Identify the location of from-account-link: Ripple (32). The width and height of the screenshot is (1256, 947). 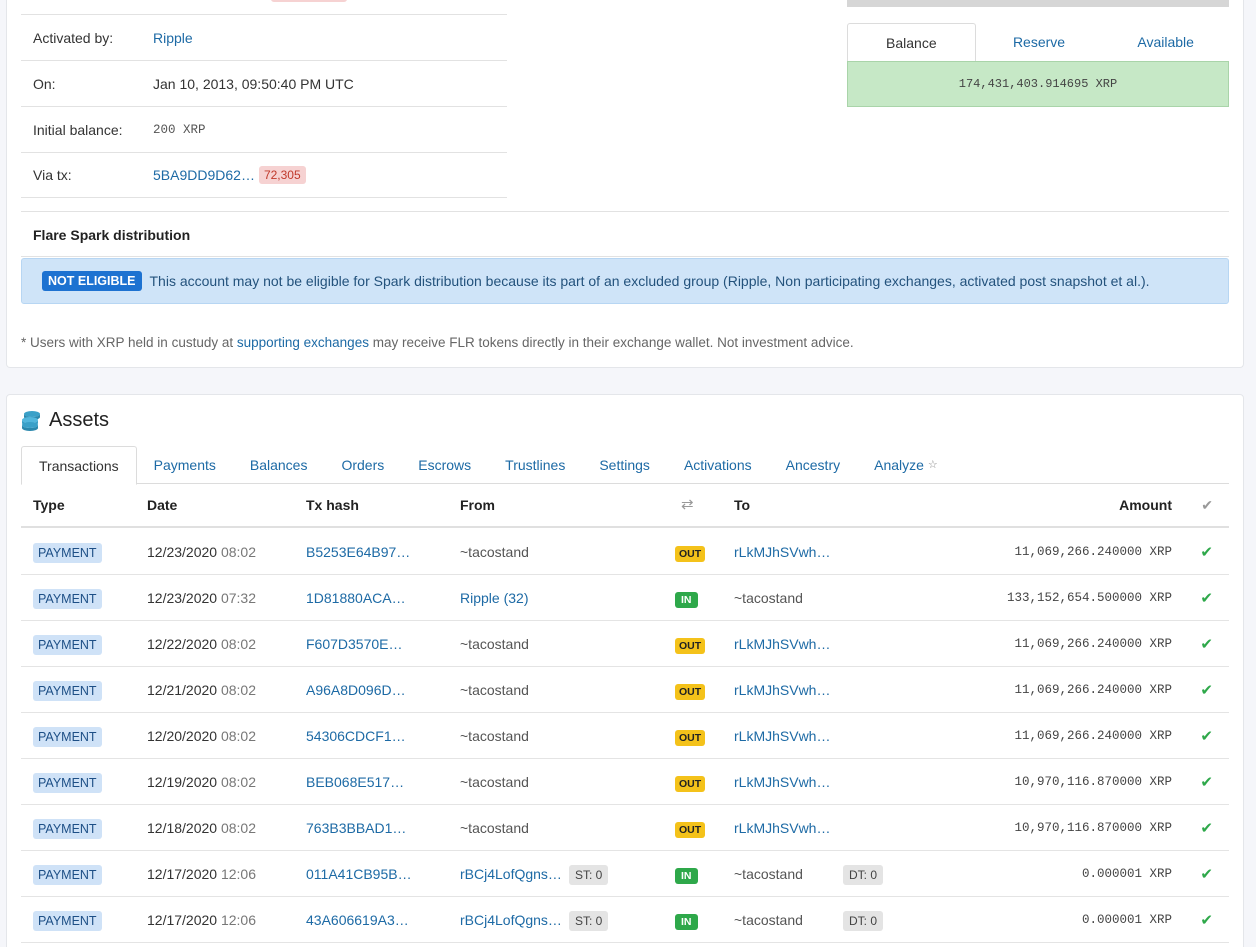
(494, 598).